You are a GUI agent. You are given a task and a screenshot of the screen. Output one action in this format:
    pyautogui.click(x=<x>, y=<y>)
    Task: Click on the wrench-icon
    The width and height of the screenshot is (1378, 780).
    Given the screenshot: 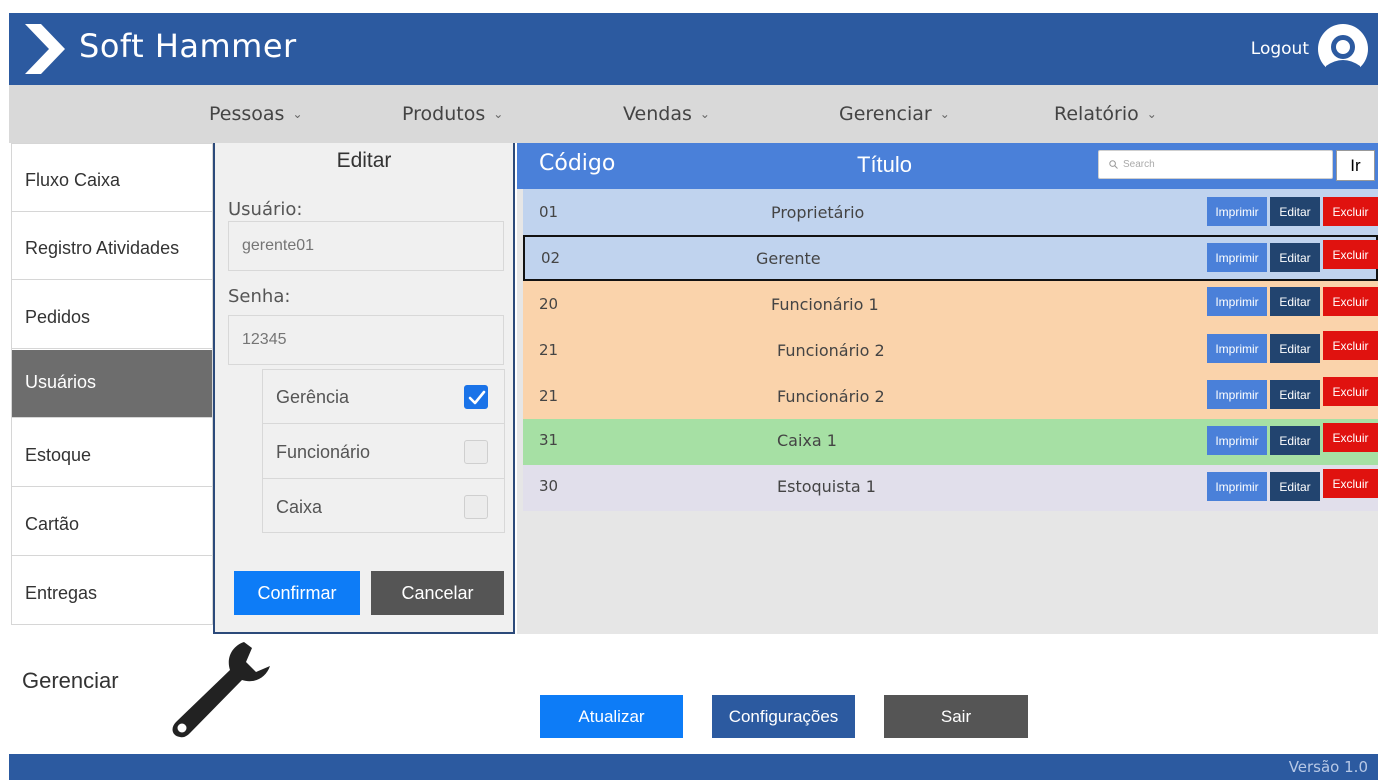 What is the action you would take?
    pyautogui.click(x=221, y=690)
    